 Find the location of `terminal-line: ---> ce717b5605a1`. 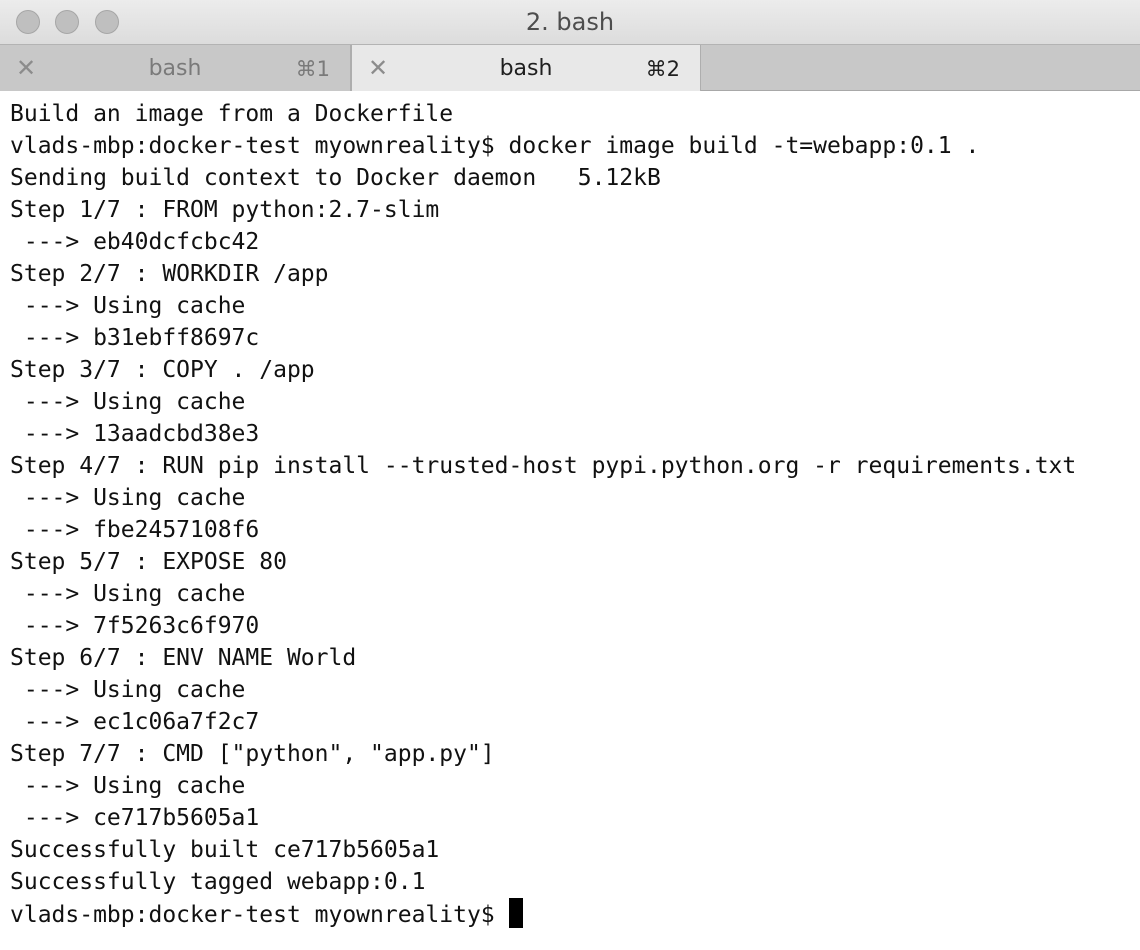

terminal-line: ---> ce717b5605a1 is located at coordinates (135, 818).